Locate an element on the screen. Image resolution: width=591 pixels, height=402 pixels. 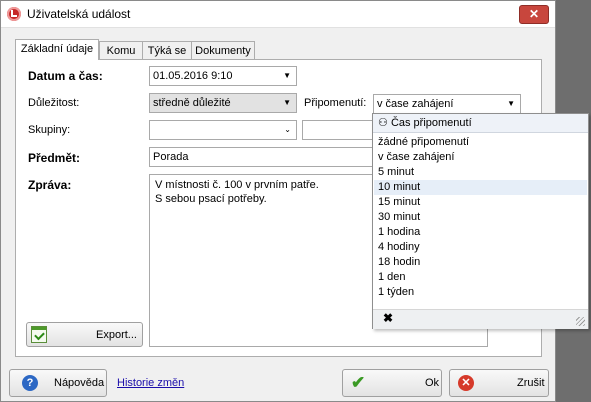
dropdown-item: 15 minut is located at coordinates (480, 202).